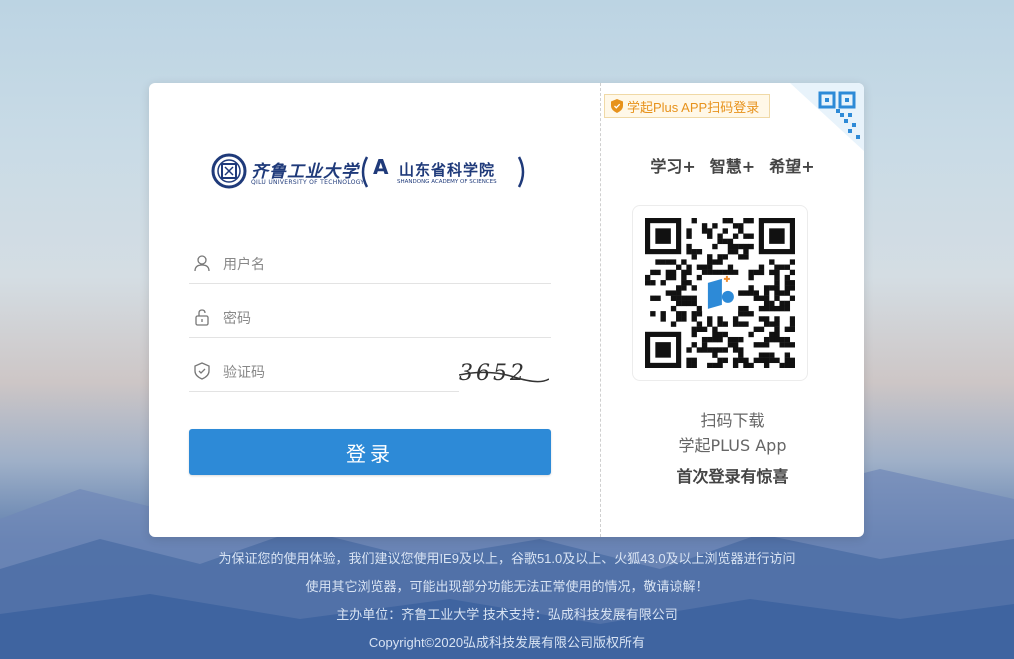 This screenshot has width=1014, height=659. Describe the element at coordinates (617, 106) in the screenshot. I see `shield-check-icon` at that location.